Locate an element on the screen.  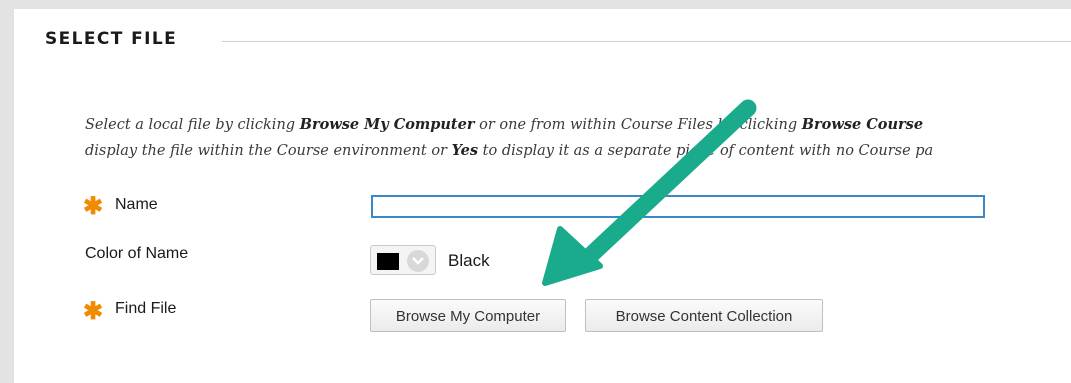
browse-my-computer-button: Browse My Computer is located at coordinates (468, 315).